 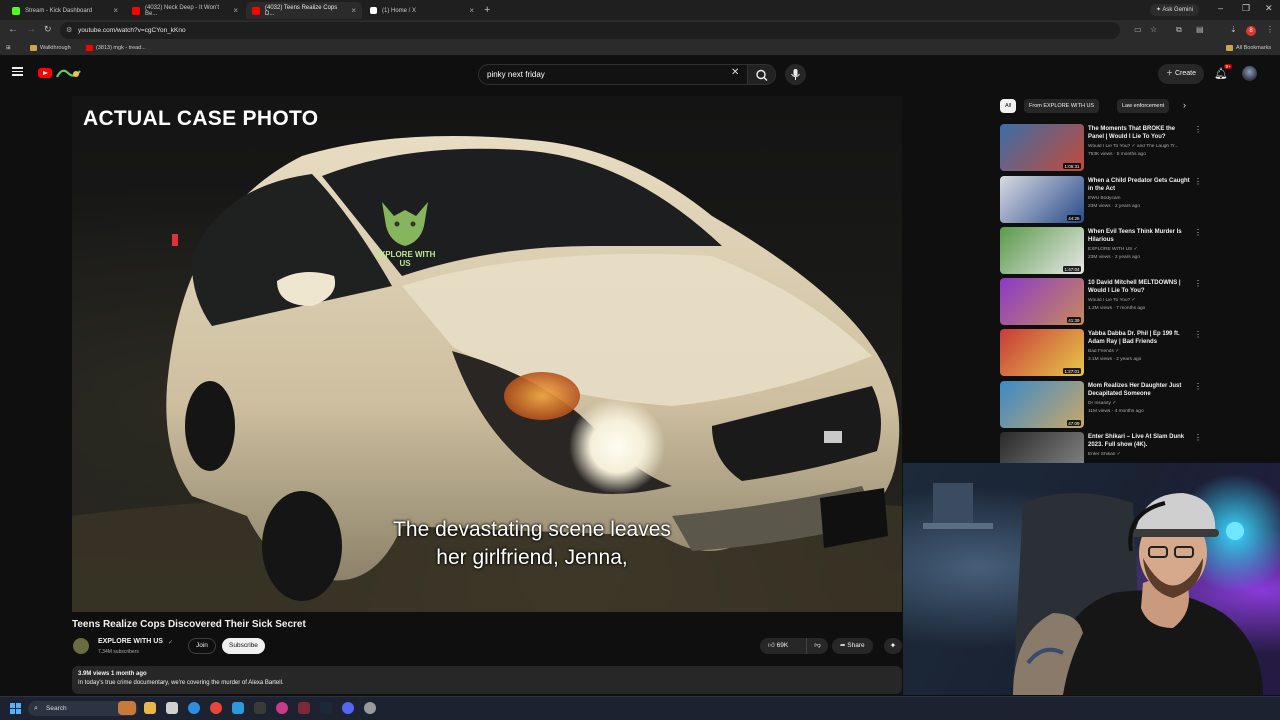 I want to click on menu-icon, so click(x=17, y=71).